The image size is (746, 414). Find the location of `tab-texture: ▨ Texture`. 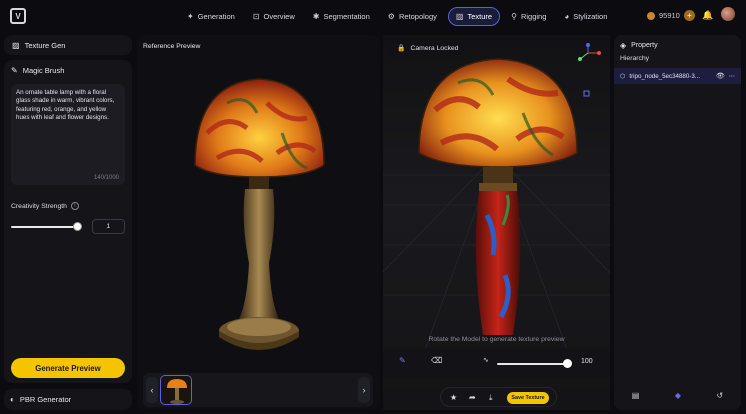

tab-texture: ▨ Texture is located at coordinates (474, 16).